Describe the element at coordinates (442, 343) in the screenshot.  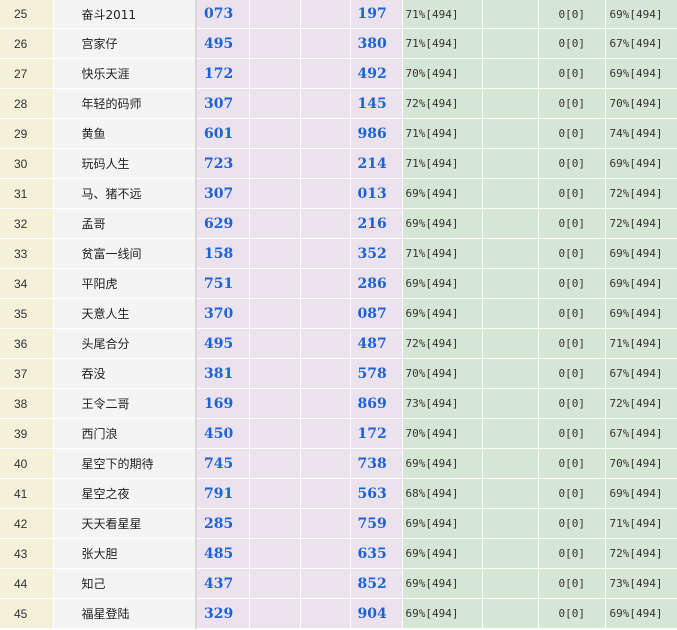
I see `stat-1: 72%[494]` at that location.